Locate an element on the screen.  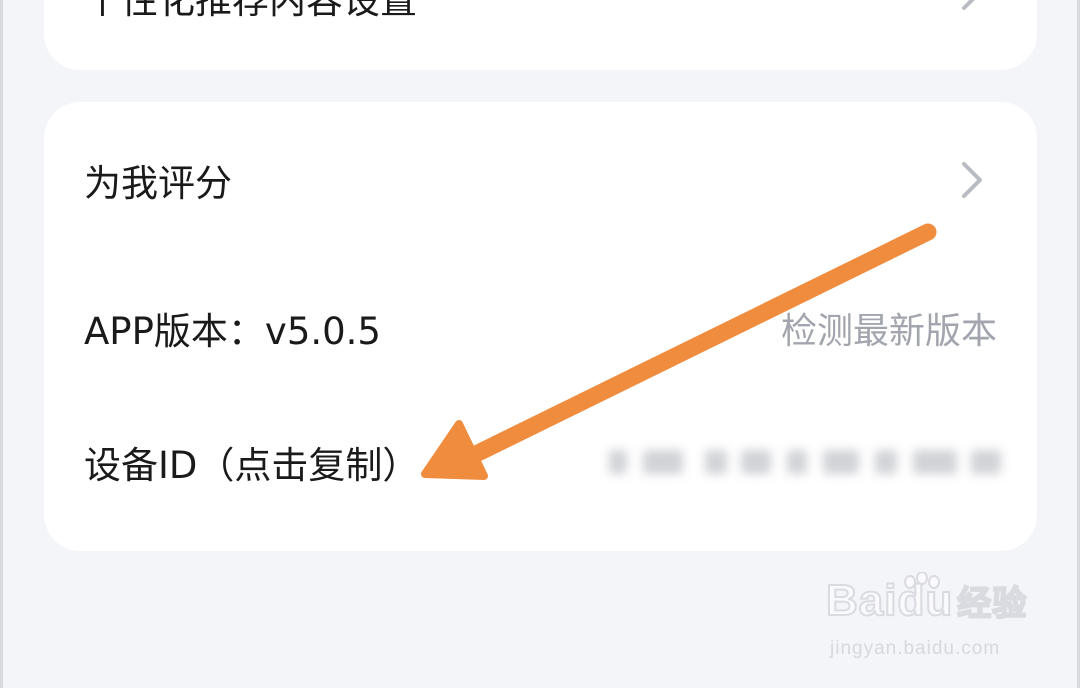
watermark-brand: Baidu 经验 is located at coordinates (926, 600).